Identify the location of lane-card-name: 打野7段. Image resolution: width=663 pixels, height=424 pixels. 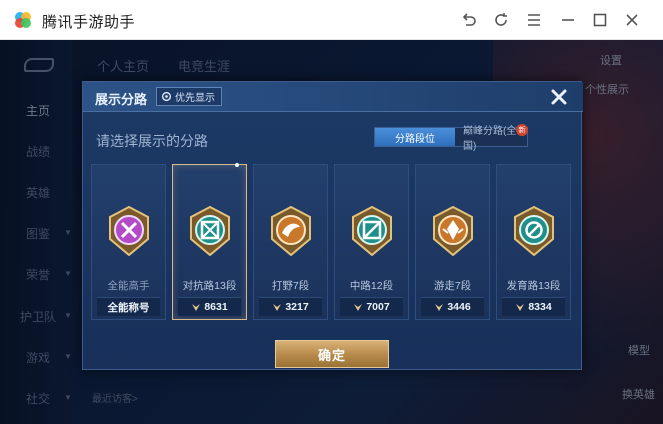
(290, 286).